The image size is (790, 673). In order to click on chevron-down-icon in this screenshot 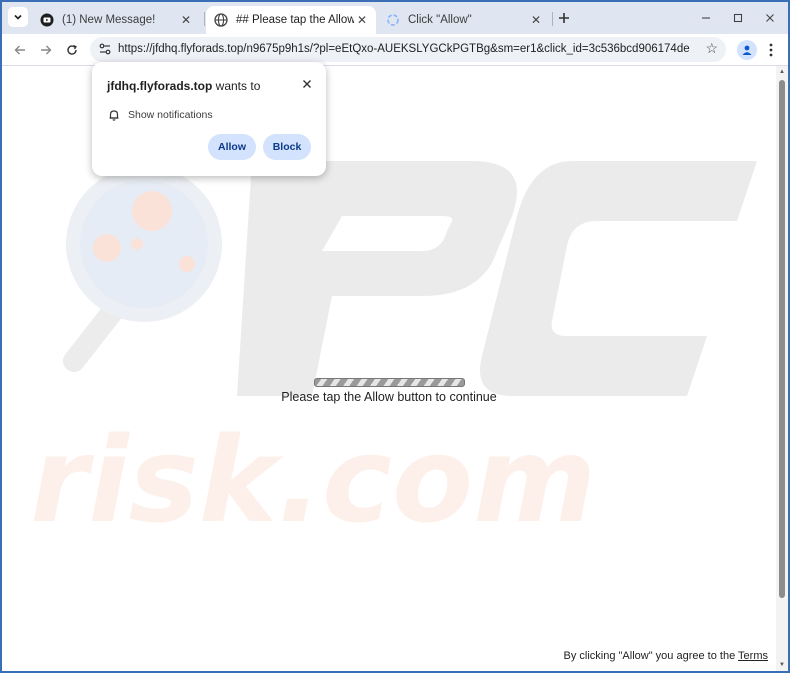, I will do `click(18, 17)`.